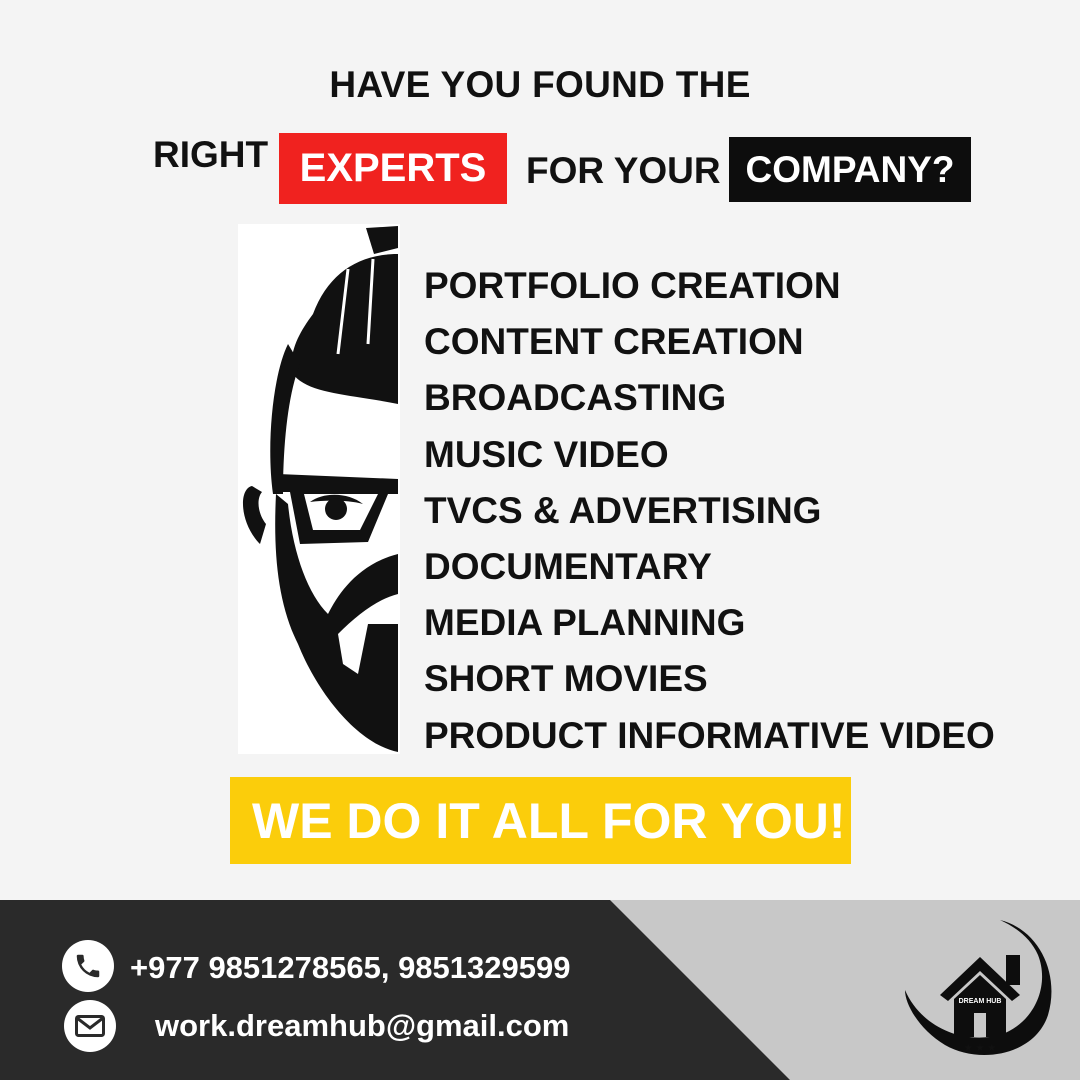 Image resolution: width=1080 pixels, height=1080 pixels. What do you see at coordinates (575, 398) in the screenshot?
I see `service-item: BROADCASTING` at bounding box center [575, 398].